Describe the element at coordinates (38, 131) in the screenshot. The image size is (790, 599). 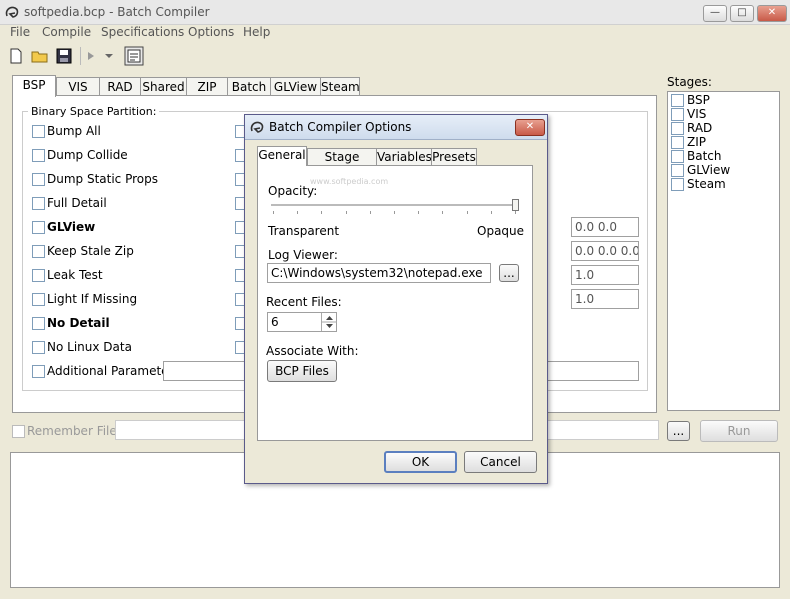
I see `checkbox-bump-all` at that location.